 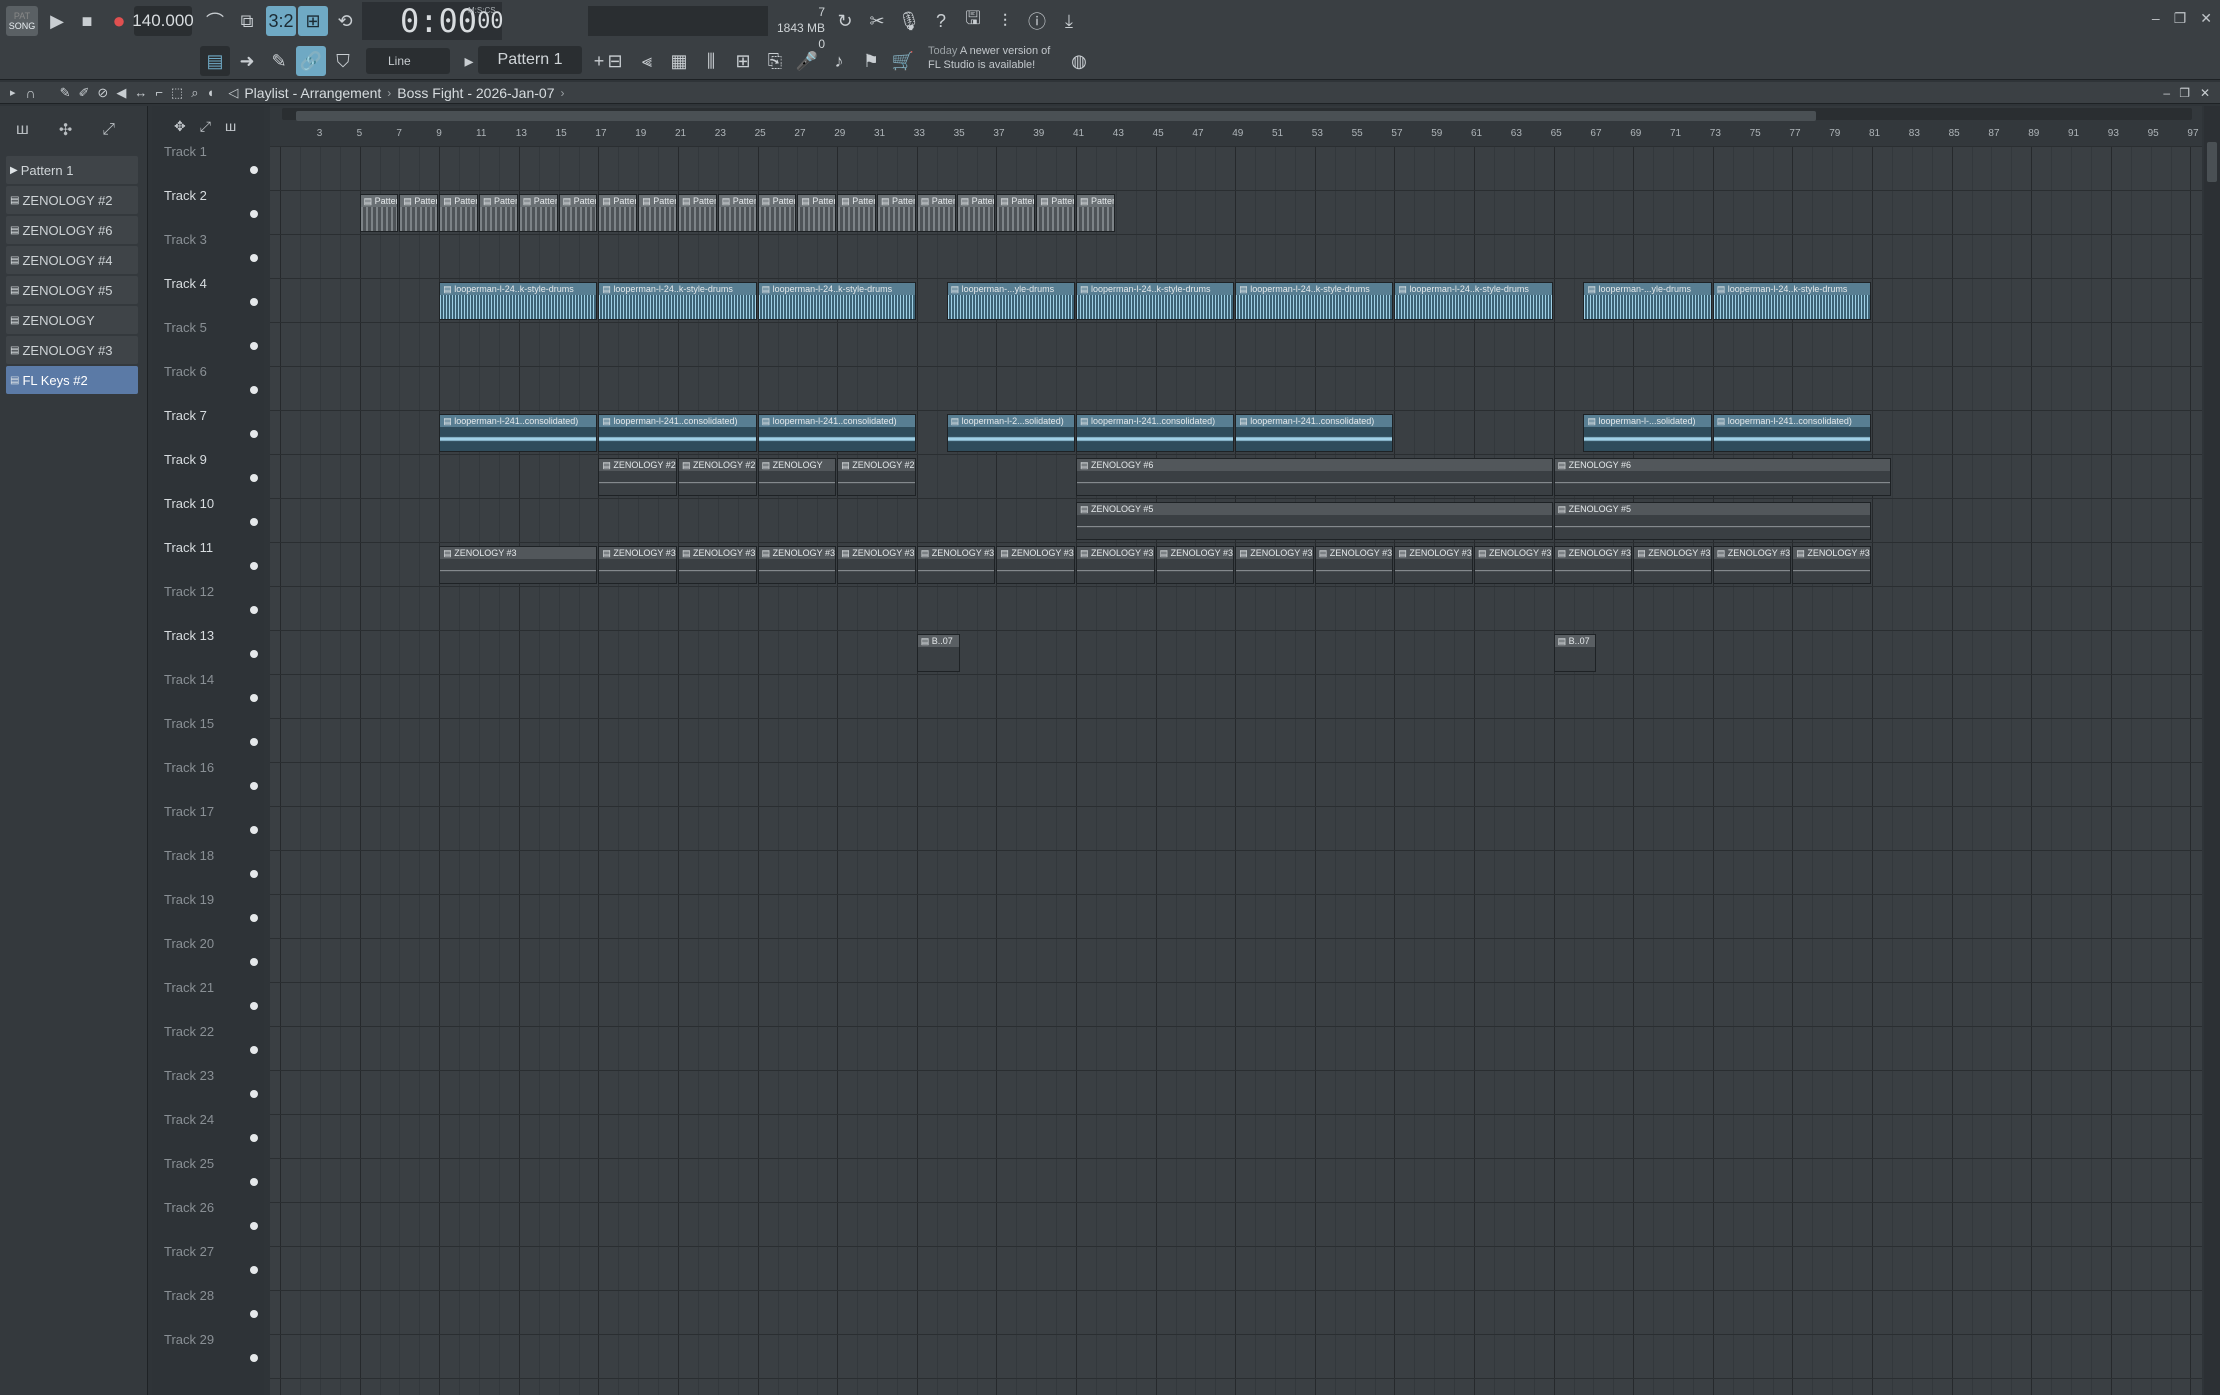 I want to click on playlist-icon: ⫷, so click(x=647, y=61).